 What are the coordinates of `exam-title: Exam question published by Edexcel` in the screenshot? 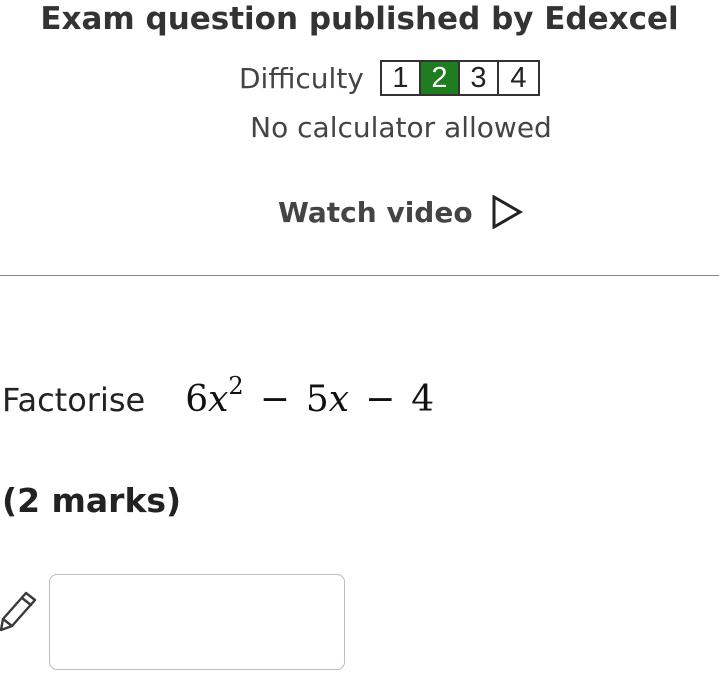 It's located at (359, 19).